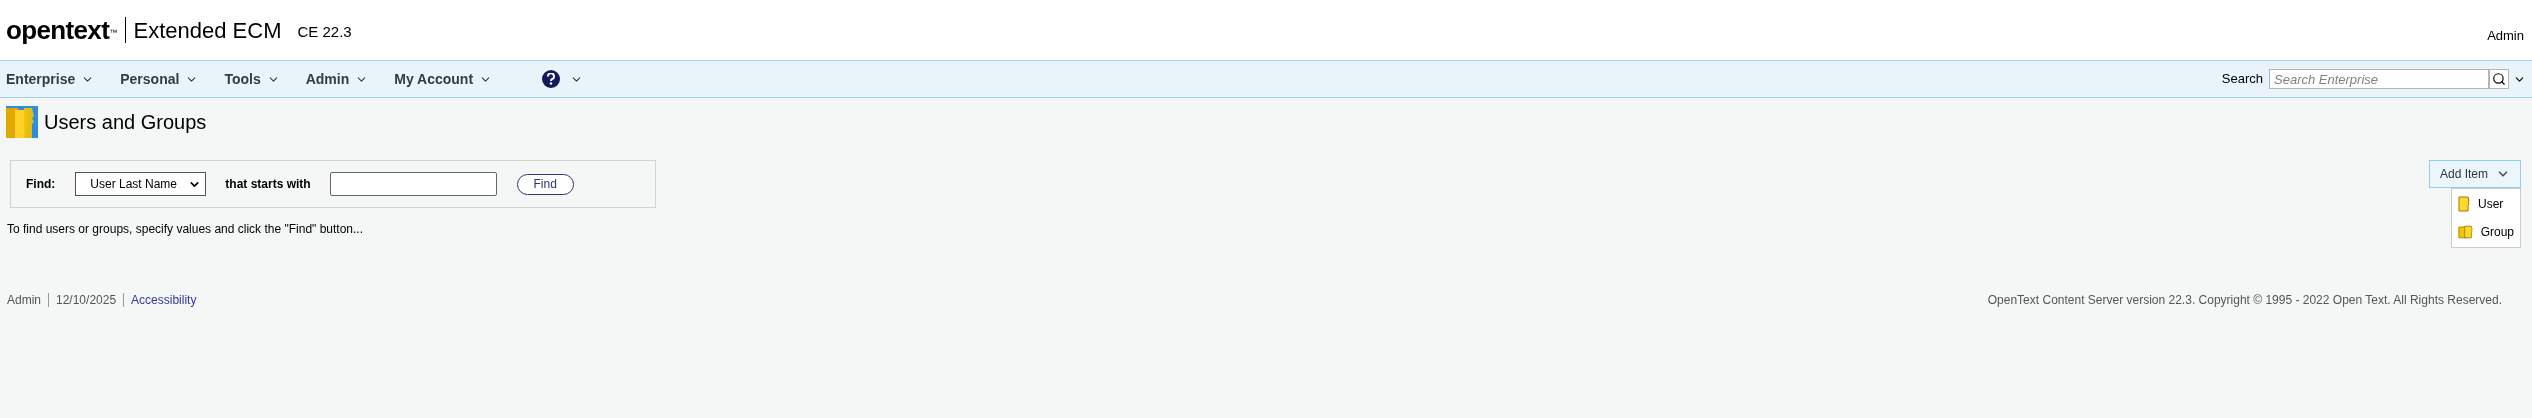 The width and height of the screenshot is (2532, 418). Describe the element at coordinates (2242, 79) in the screenshot. I see `search-label: Search` at that location.